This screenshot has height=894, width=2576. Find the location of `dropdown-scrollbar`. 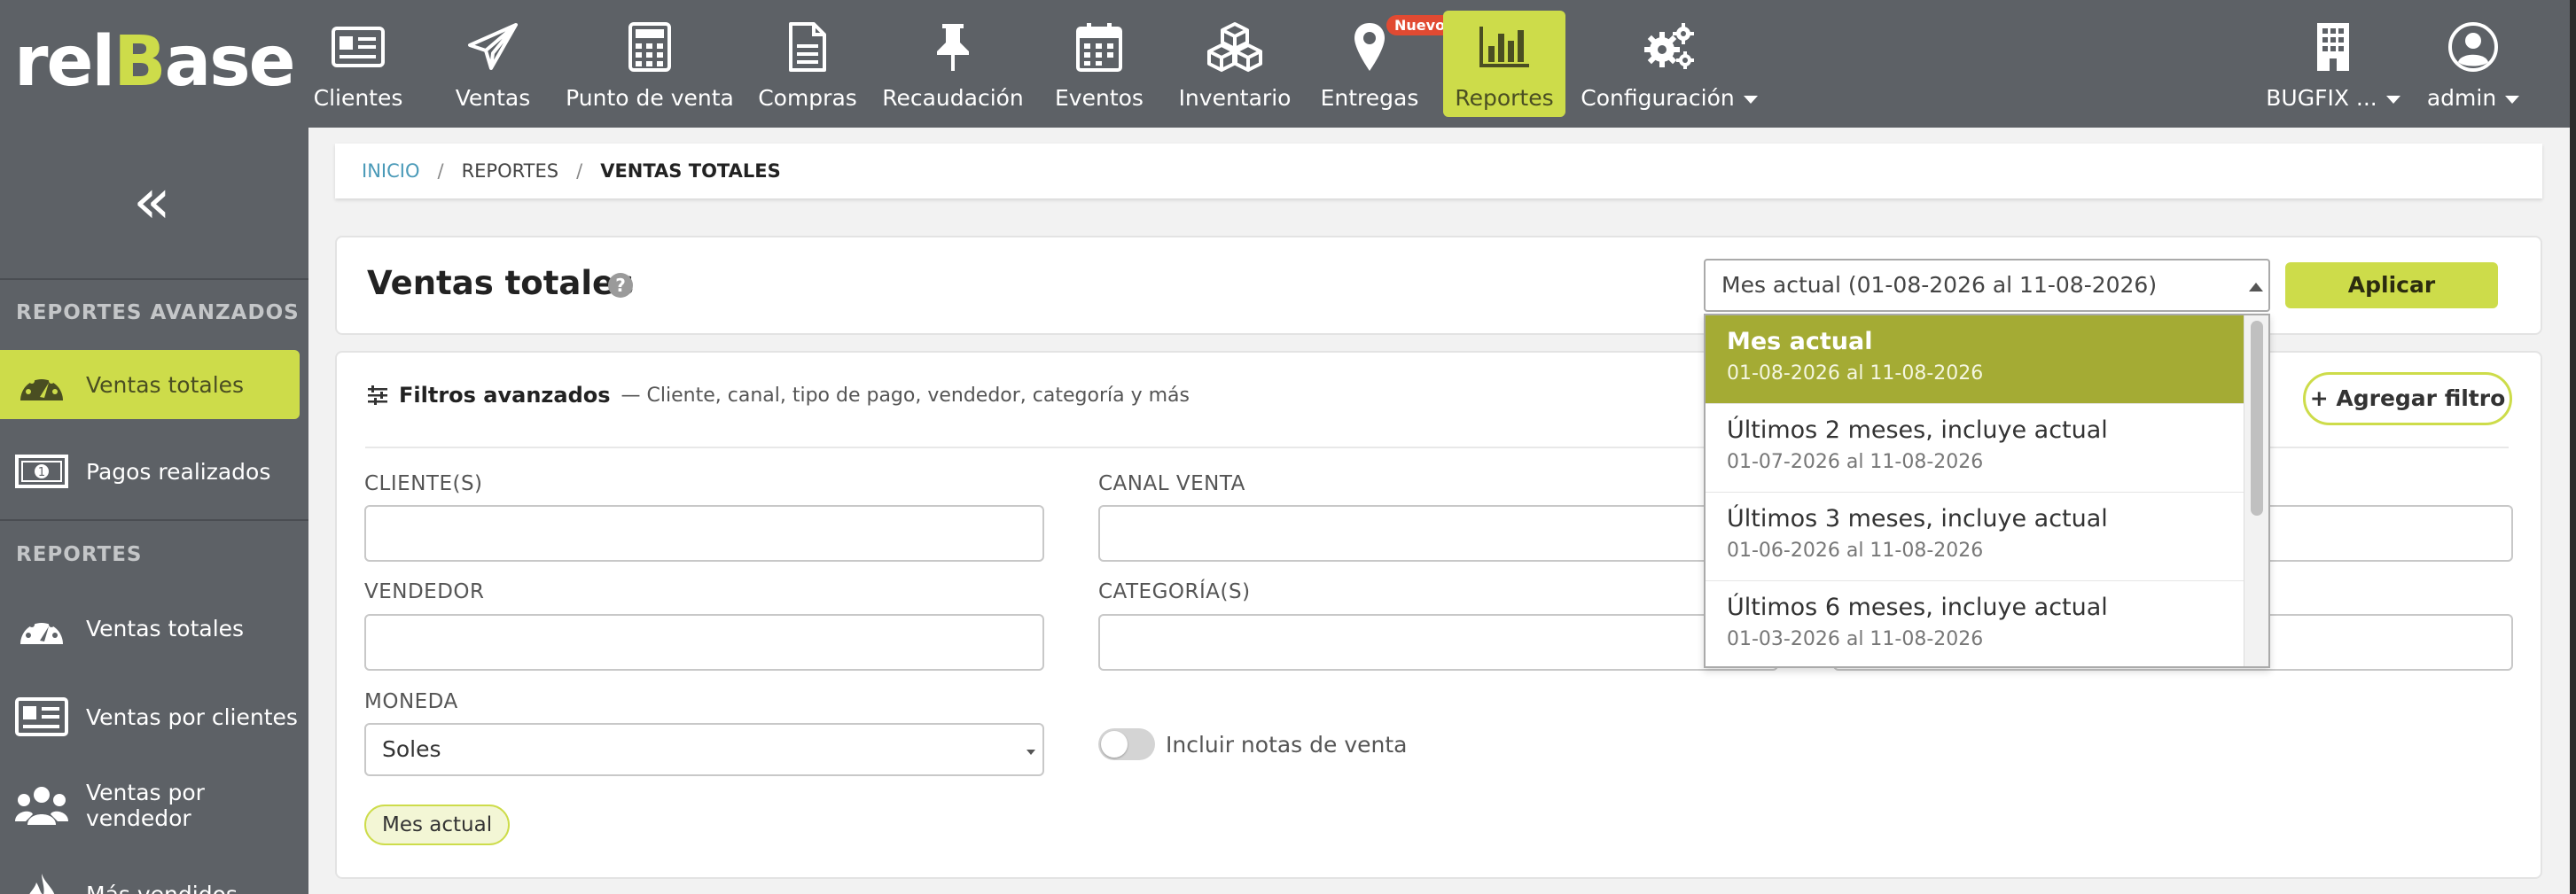

dropdown-scrollbar is located at coordinates (2256, 490).